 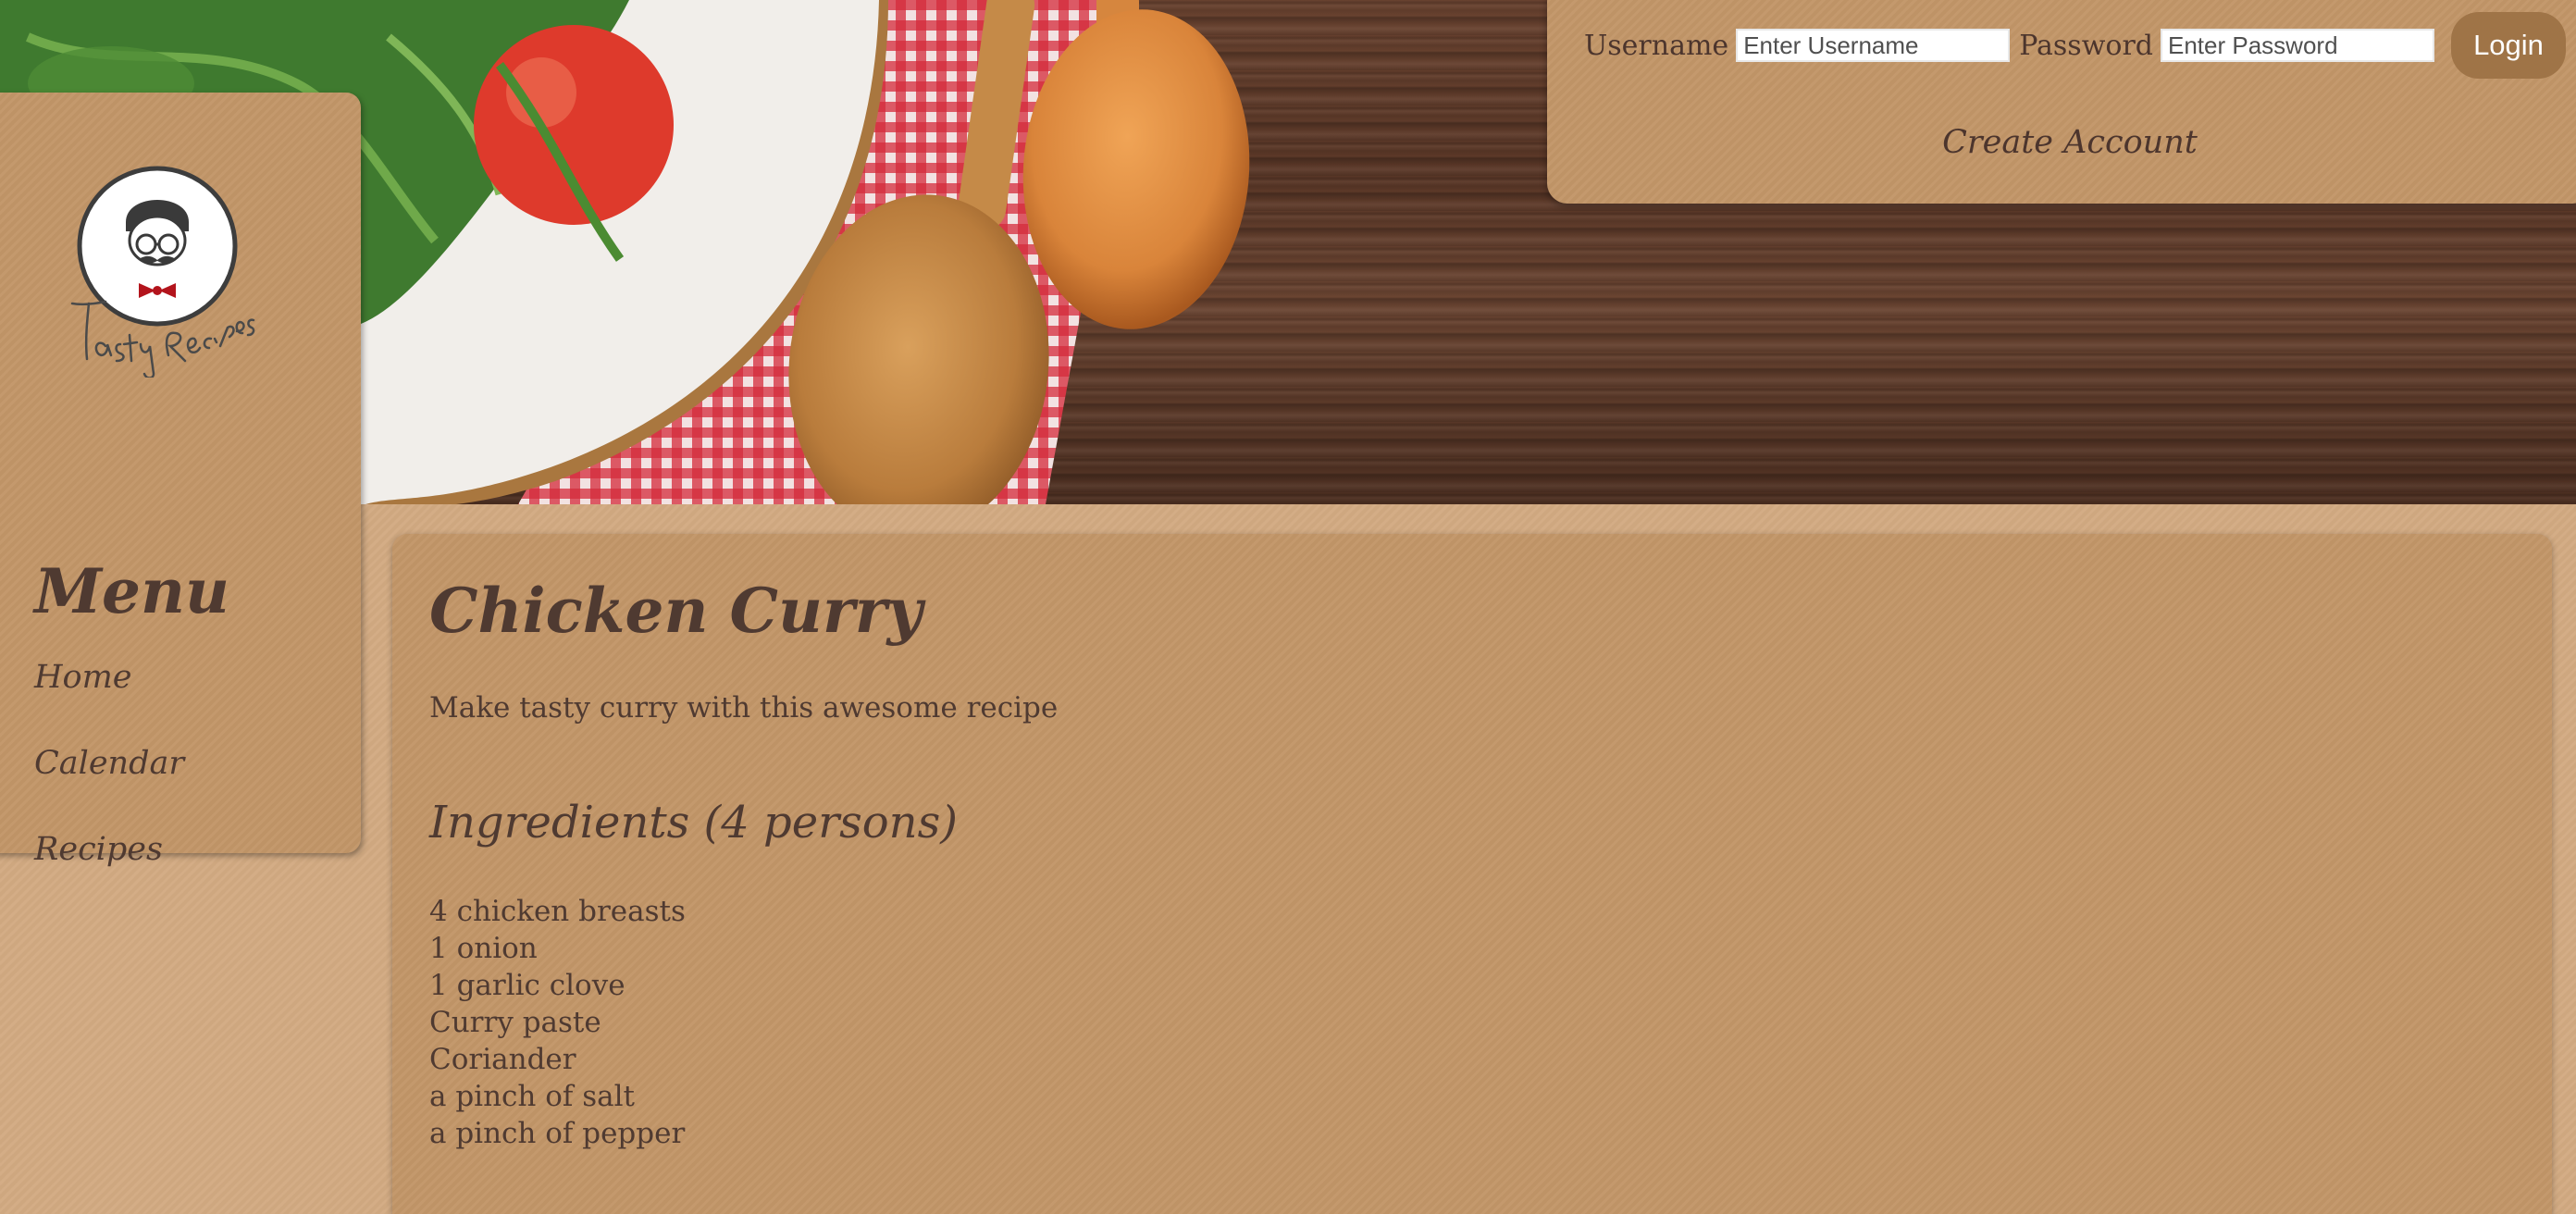 I want to click on ingredients-heading: Ingredients (4 persons), so click(x=693, y=823).